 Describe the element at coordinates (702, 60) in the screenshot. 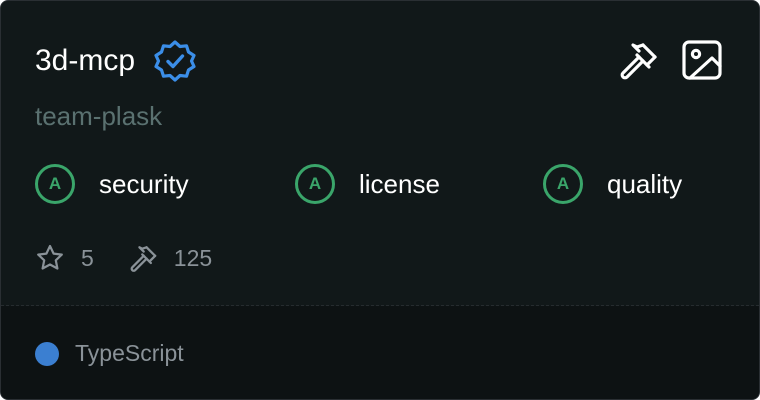

I see `image-icon` at that location.